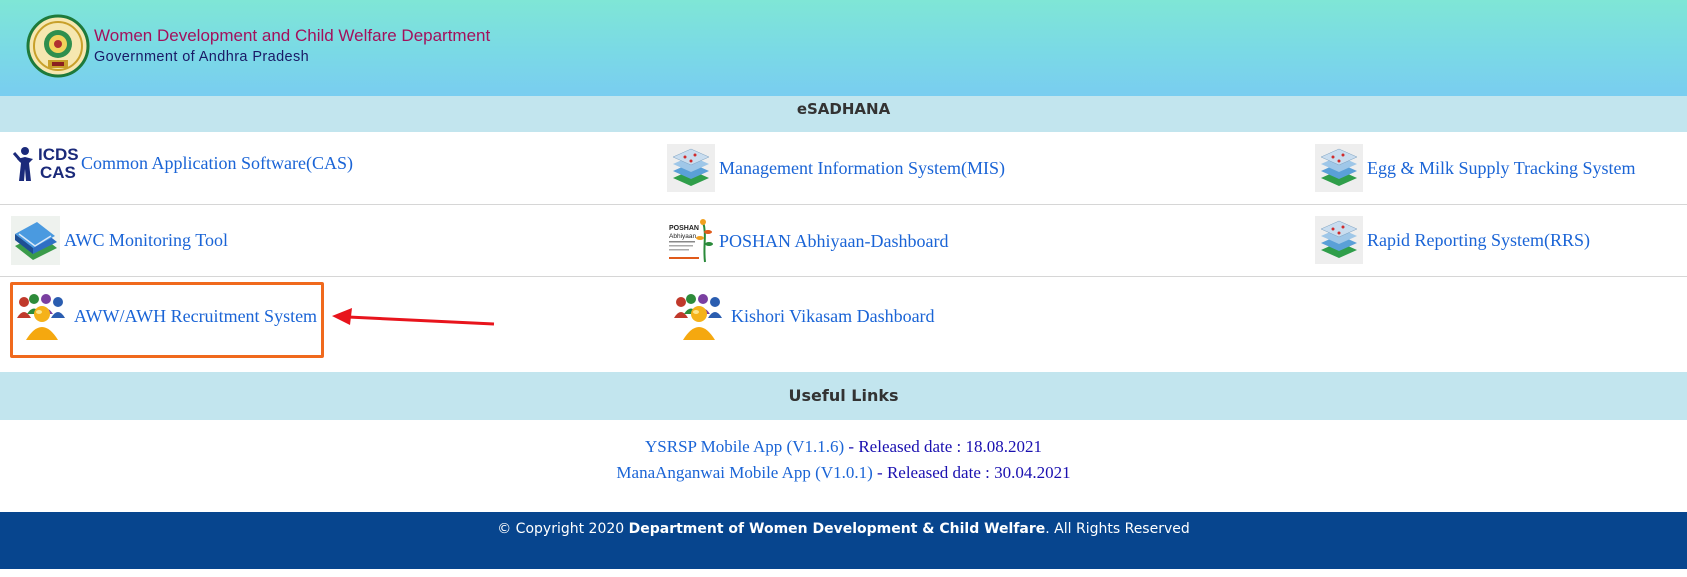 The image size is (1687, 577). Describe the element at coordinates (58, 46) in the screenshot. I see `ap-state-emblem-icon` at that location.